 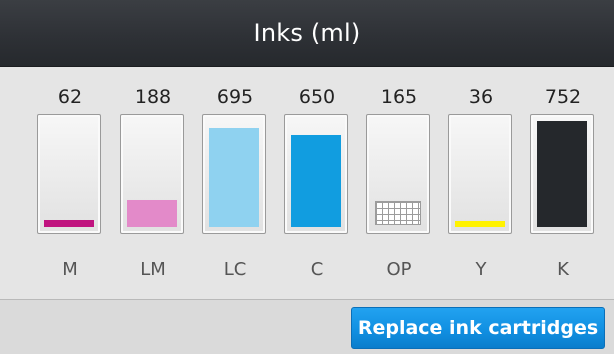 What do you see at coordinates (69, 174) in the screenshot?
I see `ink-cartridge-m` at bounding box center [69, 174].